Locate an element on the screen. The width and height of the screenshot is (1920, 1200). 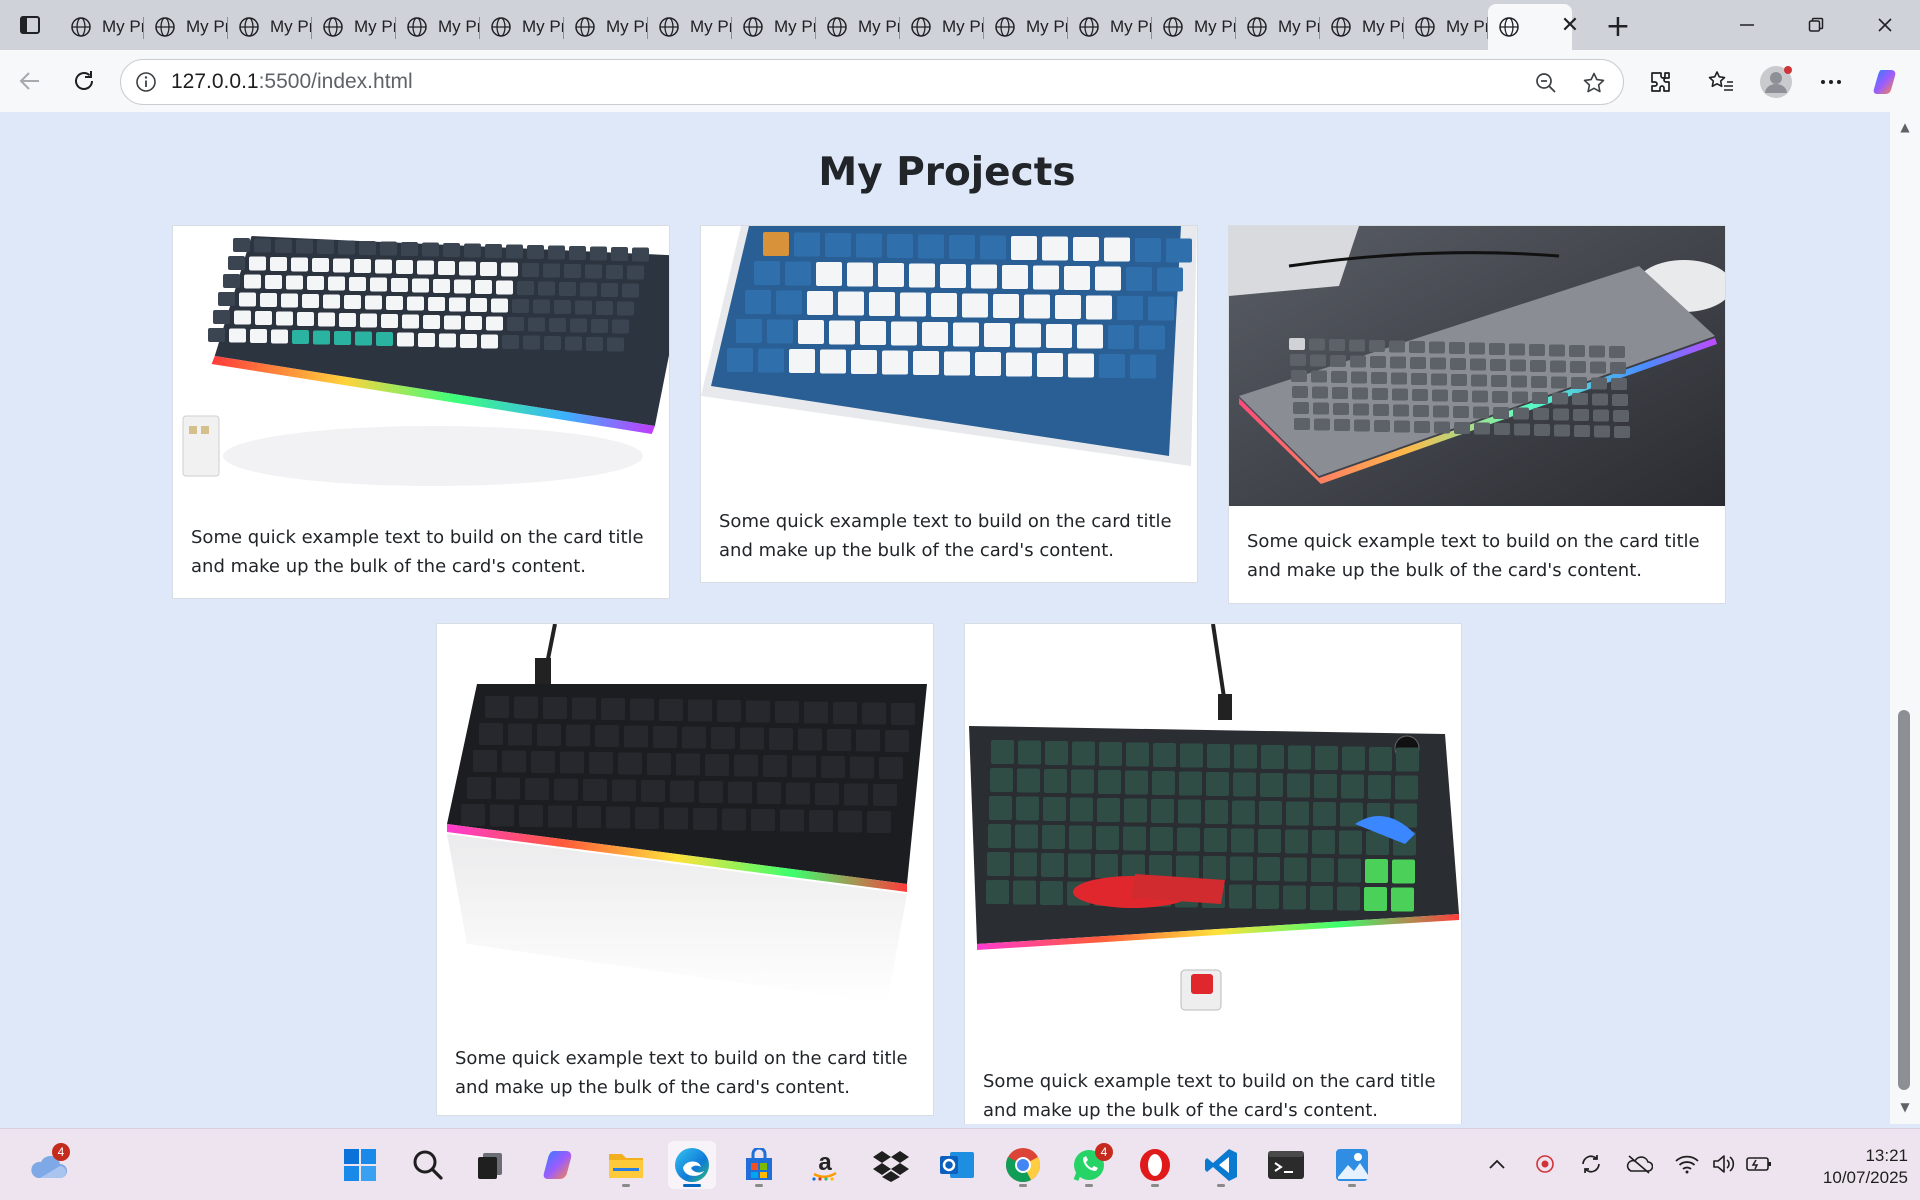
favorite-star-icon is located at coordinates (1594, 83).